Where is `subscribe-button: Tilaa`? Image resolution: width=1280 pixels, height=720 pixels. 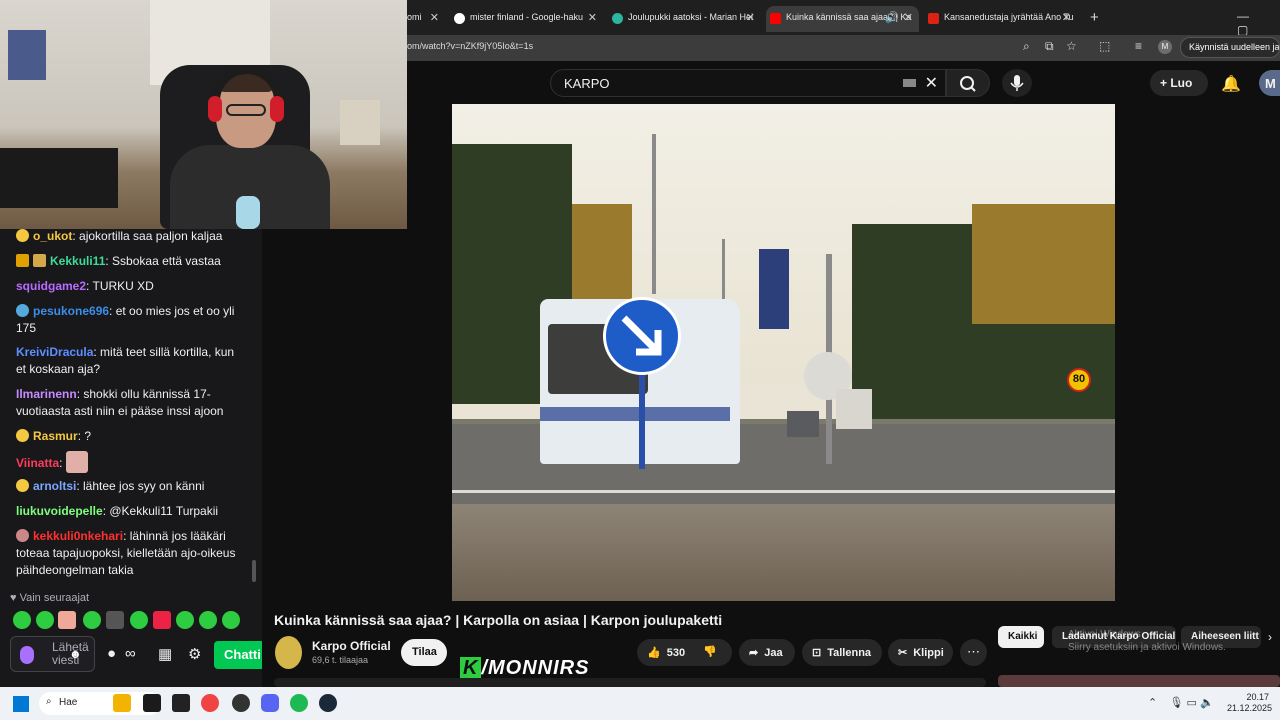 subscribe-button: Tilaa is located at coordinates (424, 652).